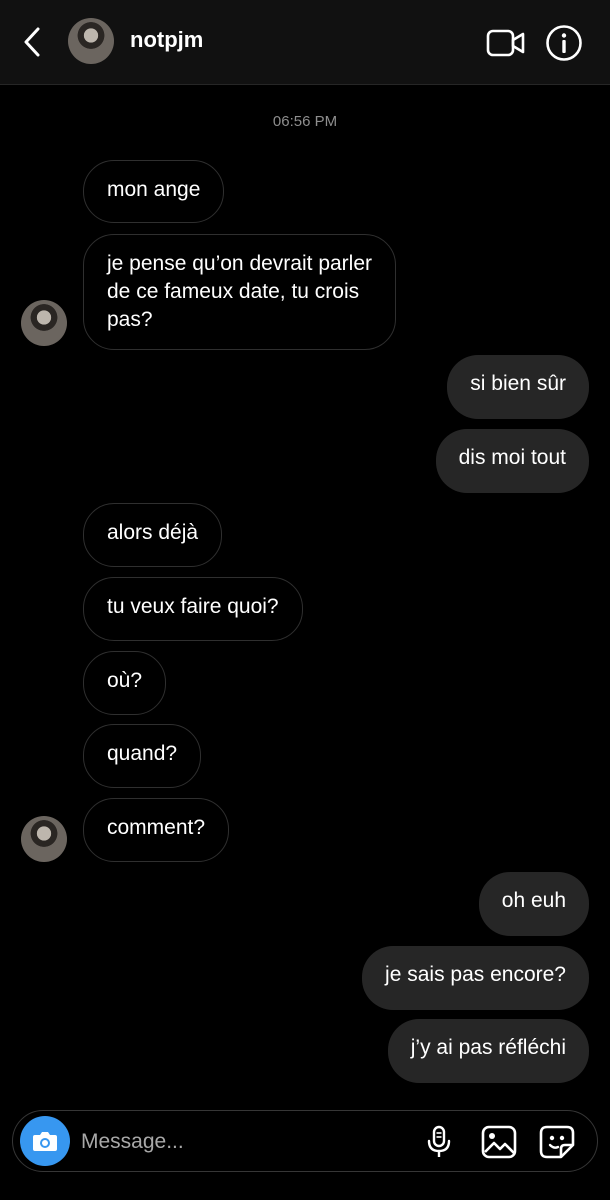  I want to click on message-incoming: où?, so click(125, 683).